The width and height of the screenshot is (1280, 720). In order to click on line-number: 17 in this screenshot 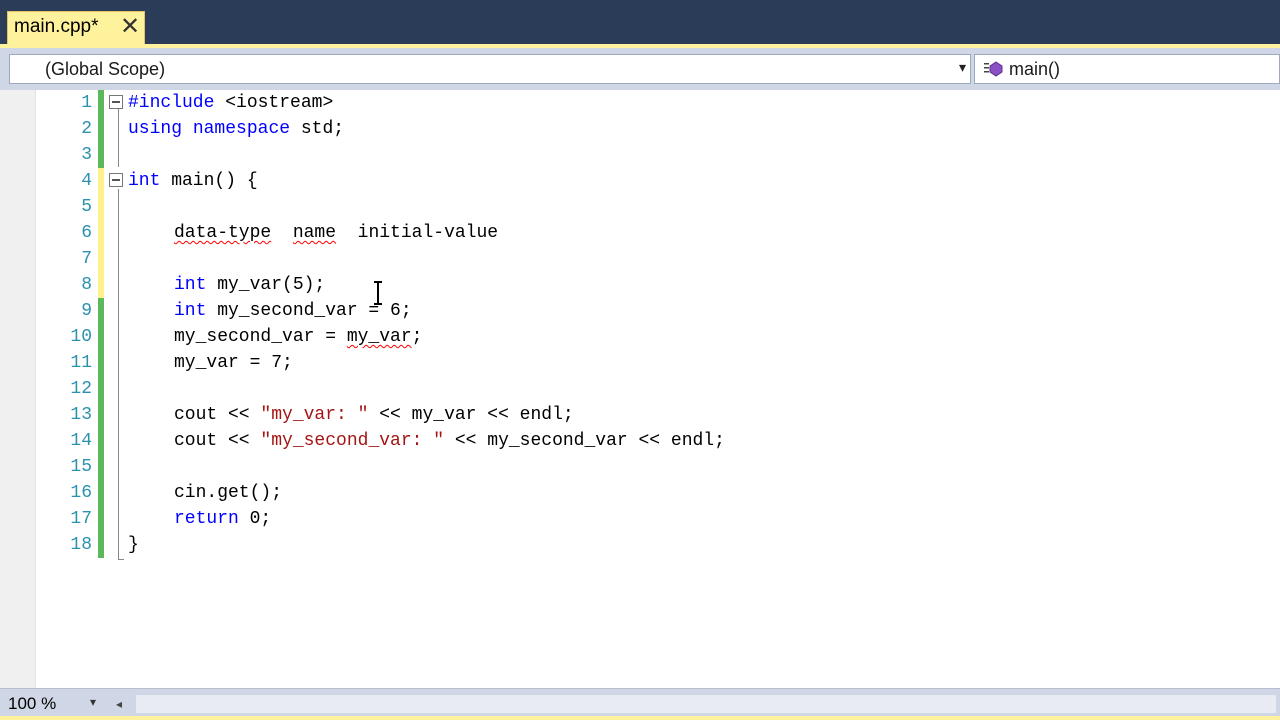, I will do `click(81, 519)`.